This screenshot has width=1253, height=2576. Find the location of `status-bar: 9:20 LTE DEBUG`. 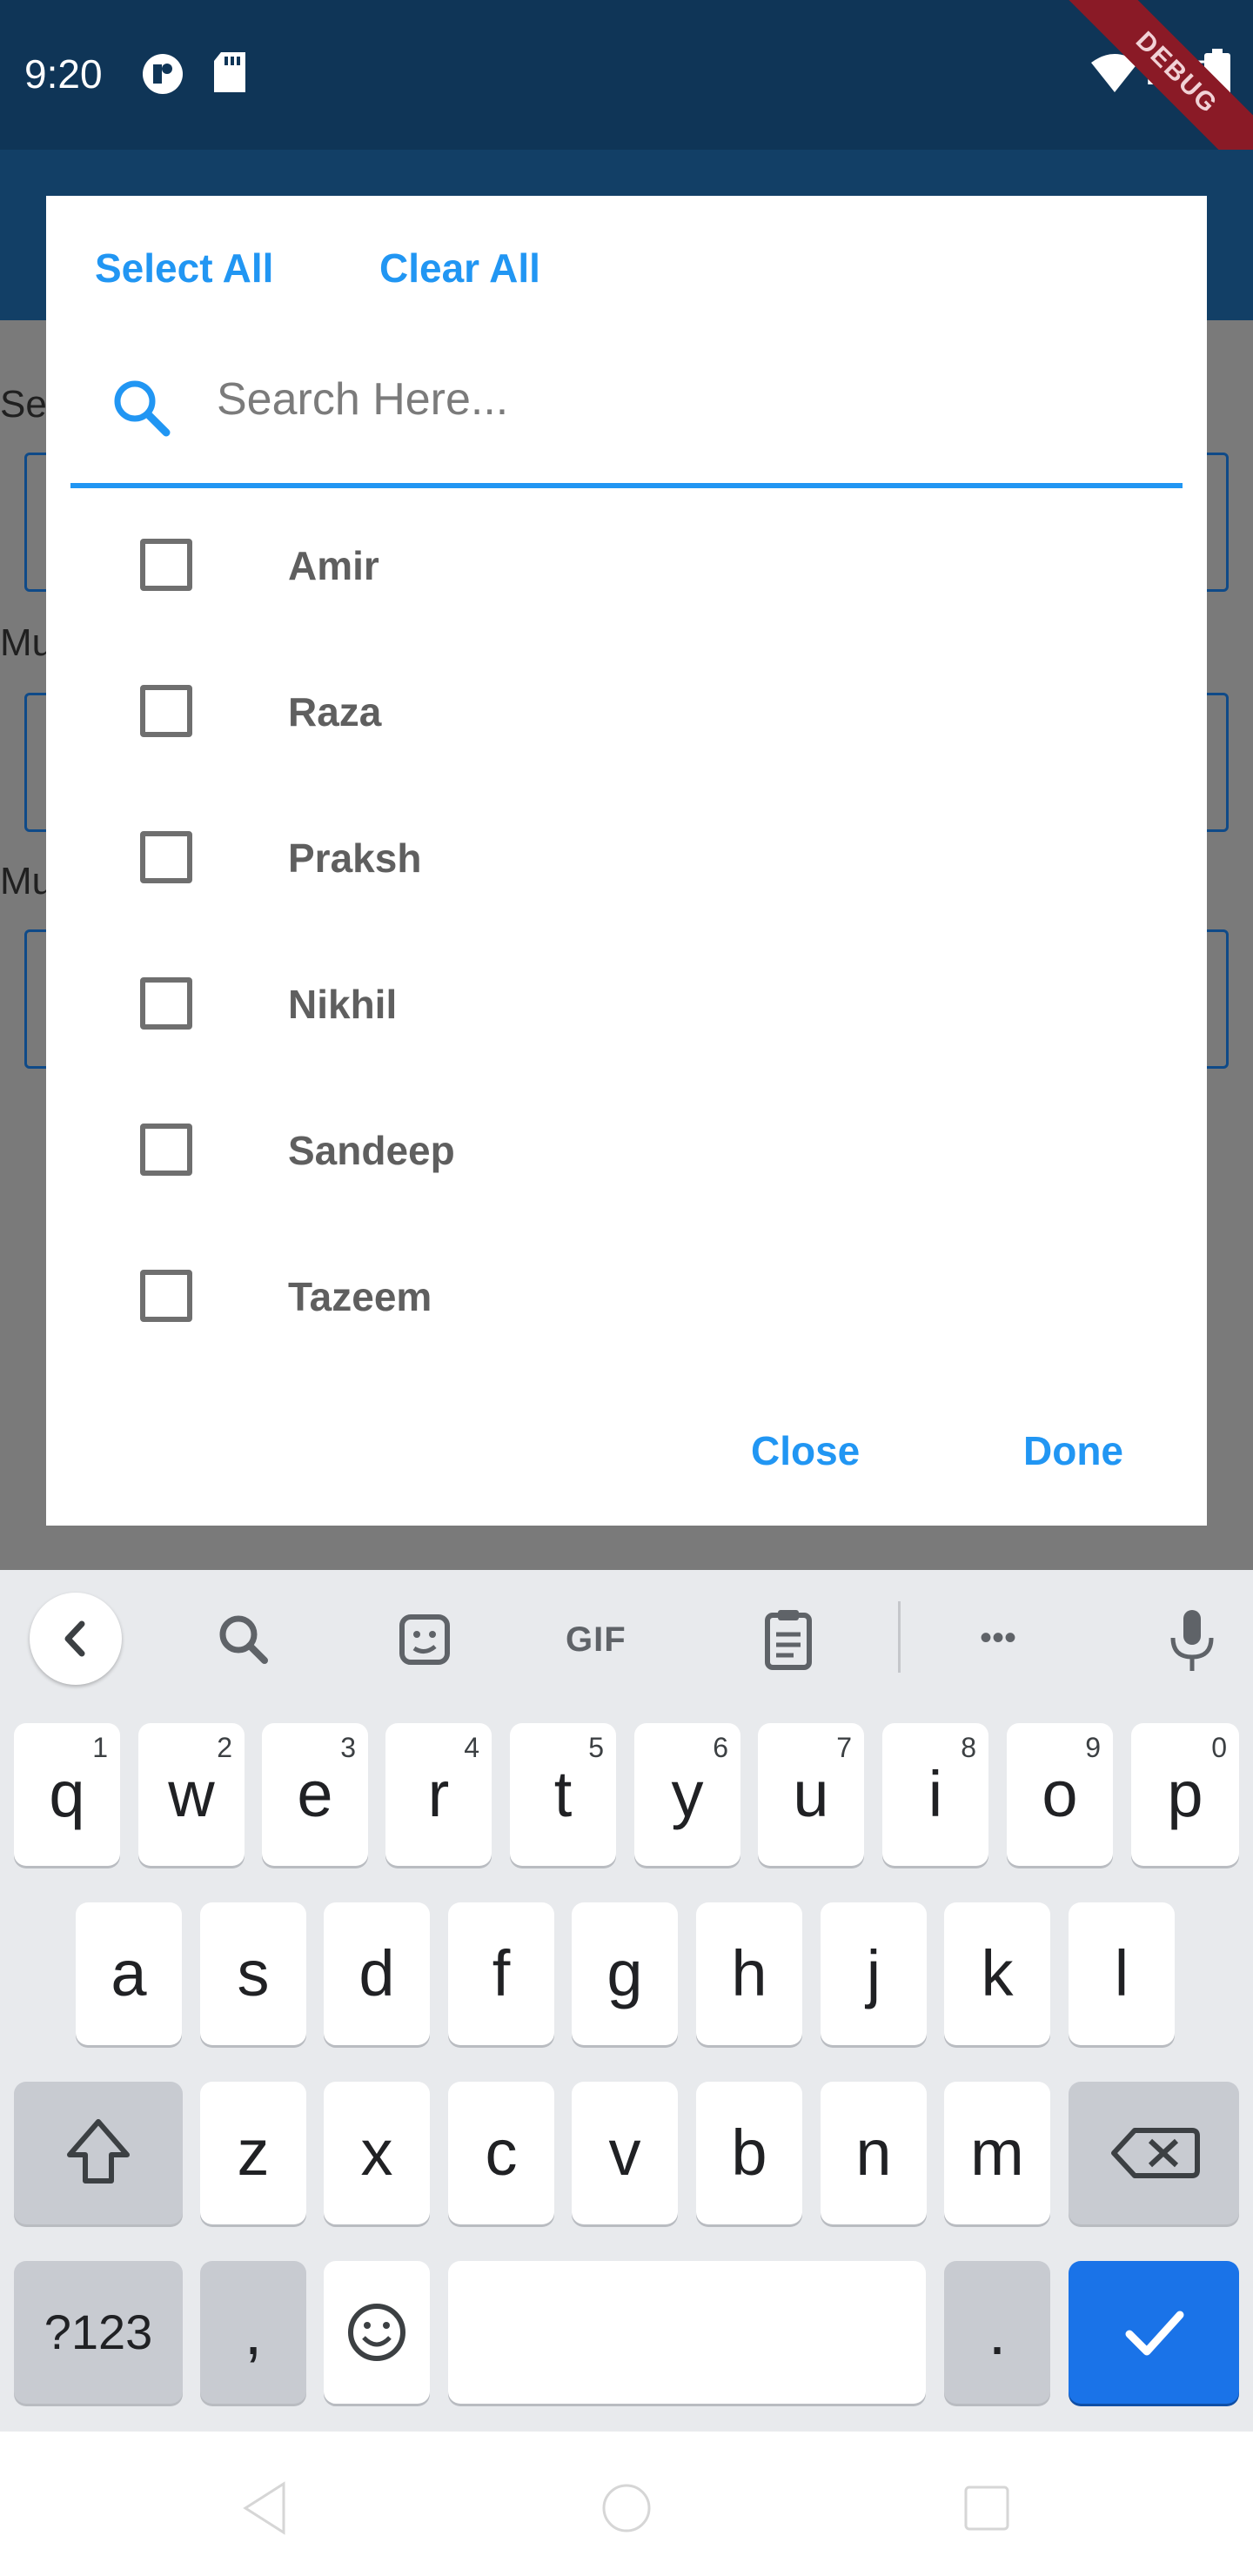

status-bar: 9:20 LTE DEBUG is located at coordinates (626, 75).